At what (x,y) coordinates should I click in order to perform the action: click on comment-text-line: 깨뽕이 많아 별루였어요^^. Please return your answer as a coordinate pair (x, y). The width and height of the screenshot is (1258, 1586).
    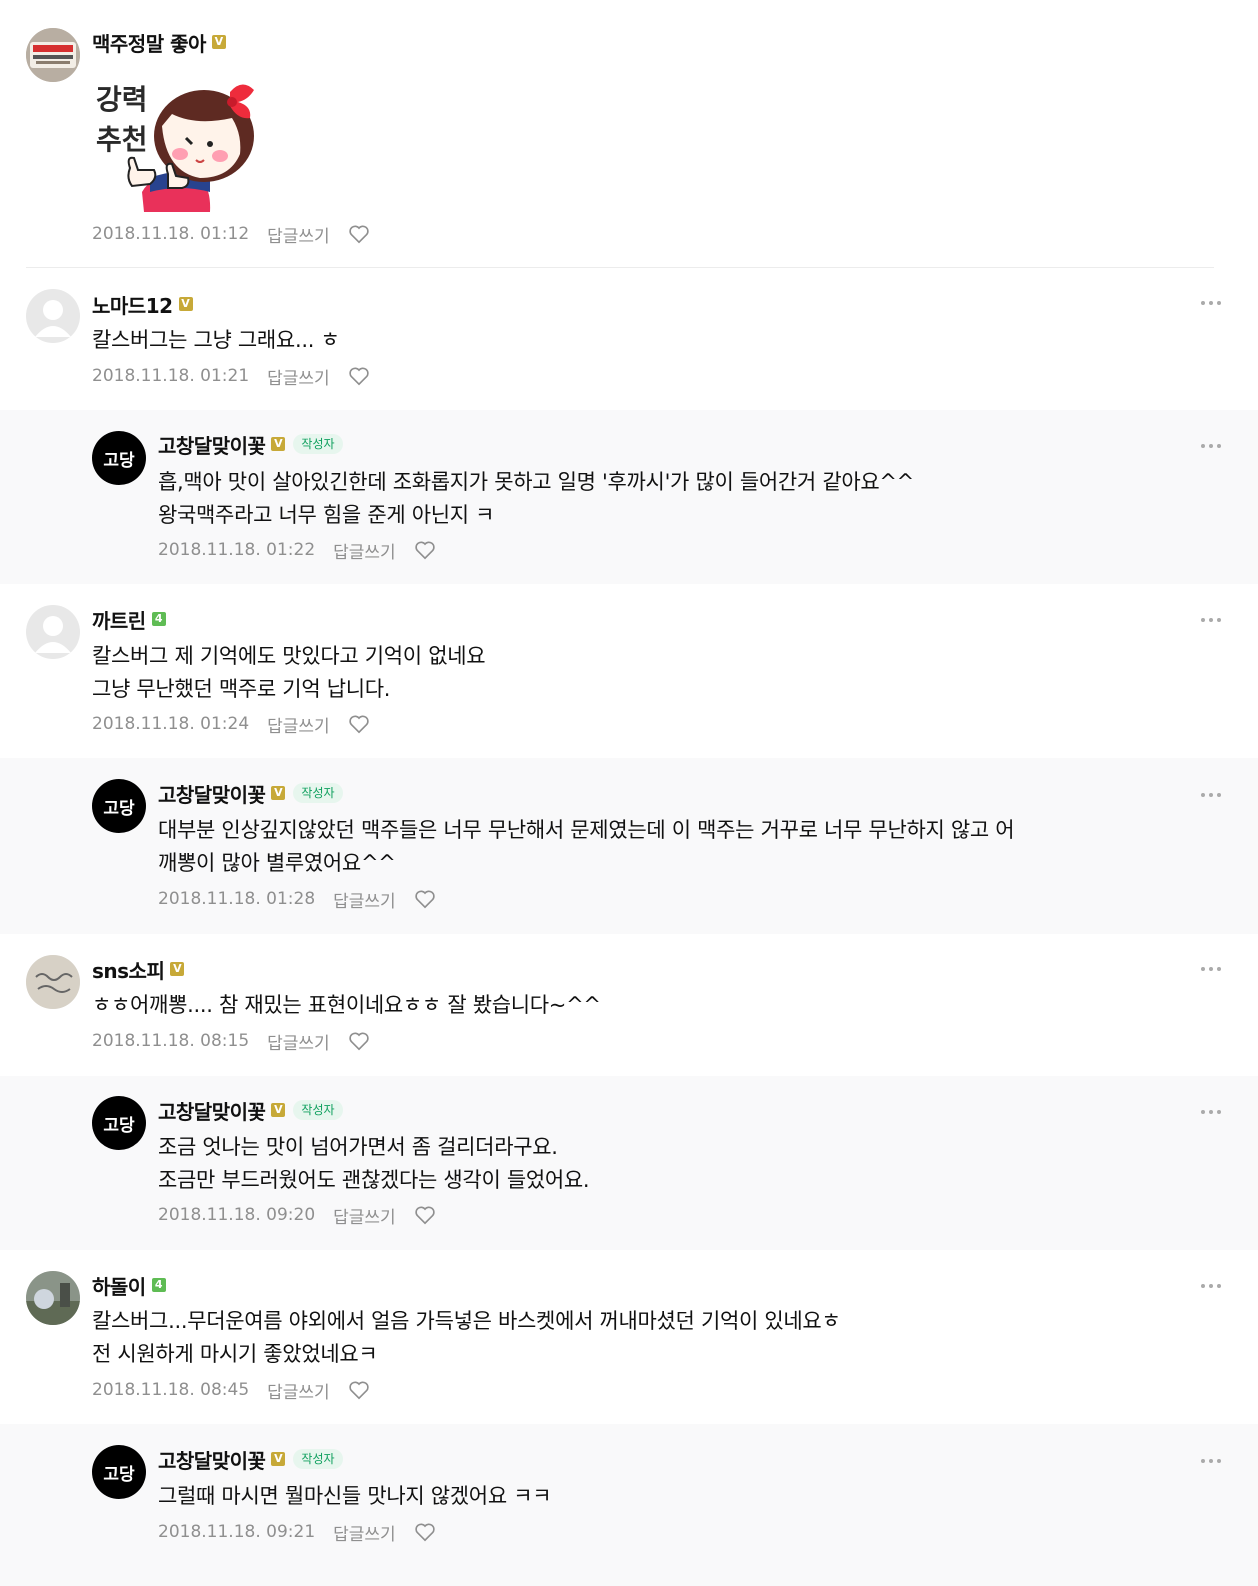
    Looking at the image, I should click on (277, 863).